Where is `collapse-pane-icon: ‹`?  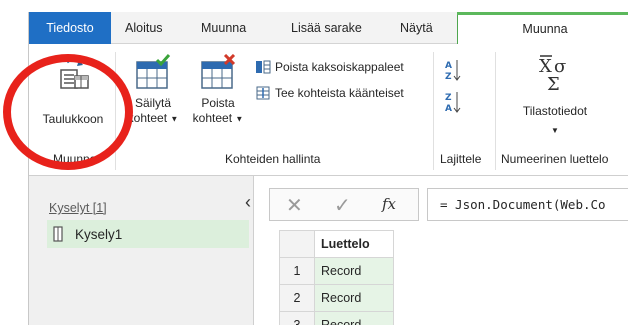 collapse-pane-icon: ‹ is located at coordinates (248, 202).